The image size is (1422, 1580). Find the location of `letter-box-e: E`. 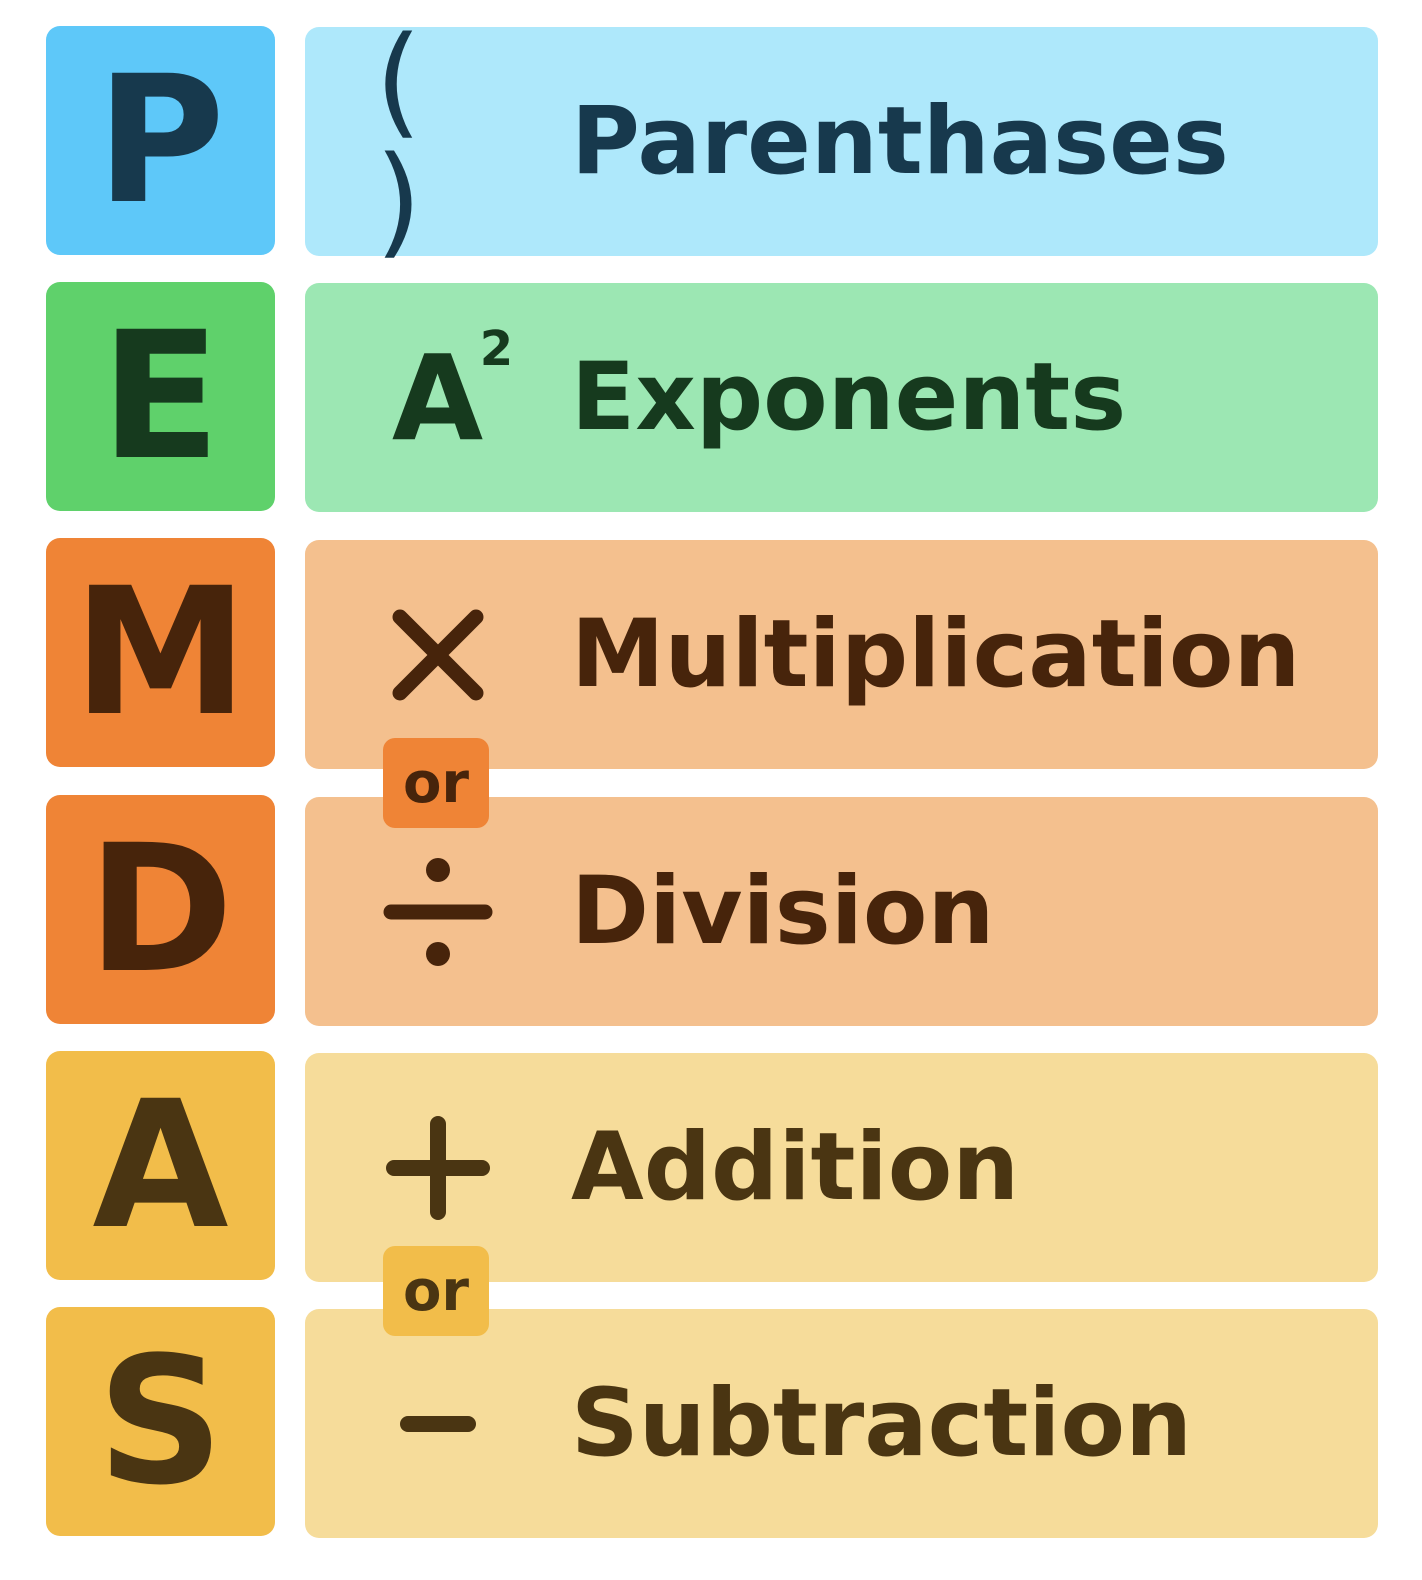

letter-box-e: E is located at coordinates (160, 396).